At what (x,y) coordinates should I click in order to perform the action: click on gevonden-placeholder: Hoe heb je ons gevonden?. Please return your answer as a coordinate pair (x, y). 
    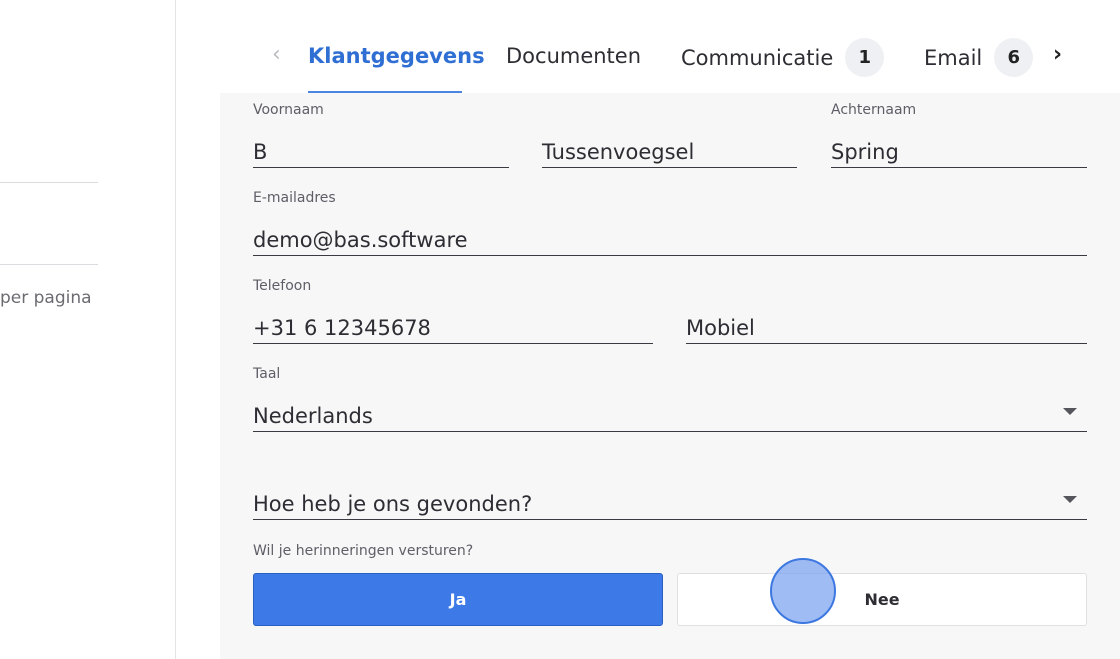
    Looking at the image, I should click on (393, 504).